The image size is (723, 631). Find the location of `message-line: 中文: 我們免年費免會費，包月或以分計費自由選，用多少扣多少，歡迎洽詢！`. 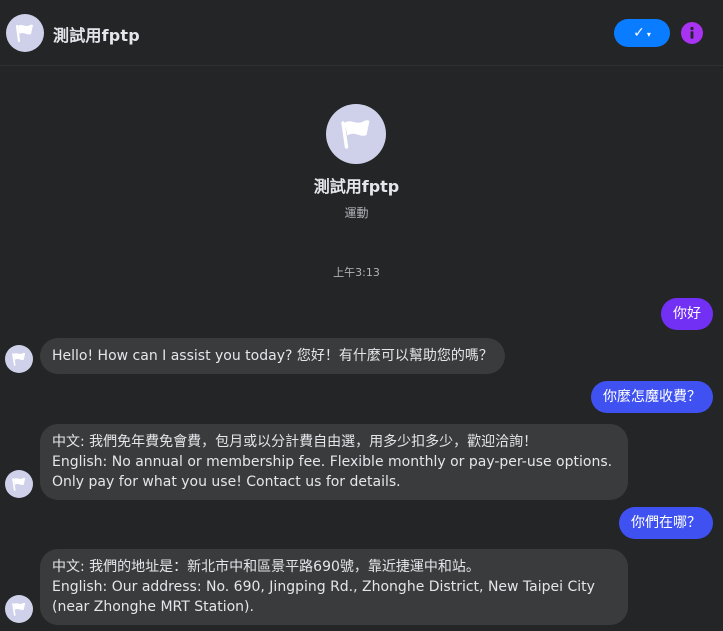

message-line: 中文: 我們免年費免會費，包月或以分計費自由選，用多少扣多少，歡迎洽詢！ is located at coordinates (295, 442).